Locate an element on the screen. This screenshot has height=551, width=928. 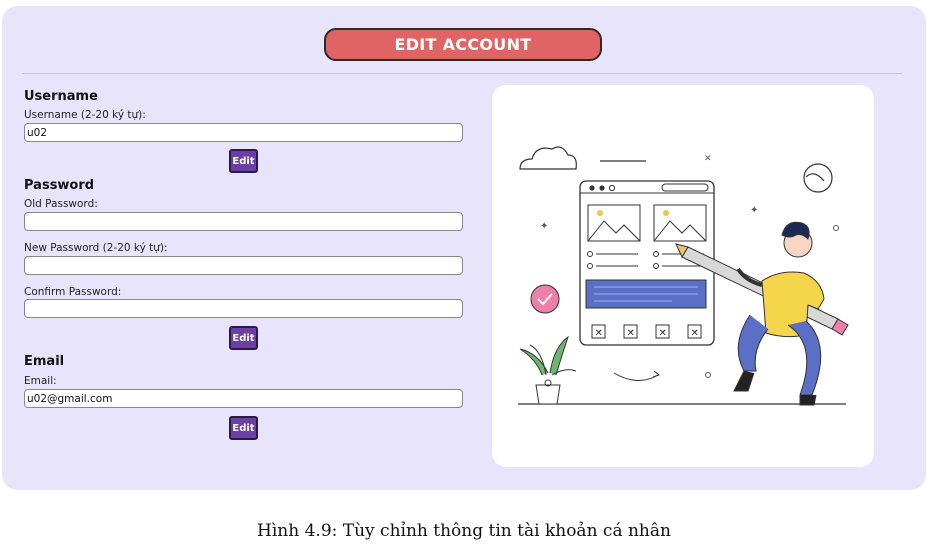
new-password-input is located at coordinates (243, 265).